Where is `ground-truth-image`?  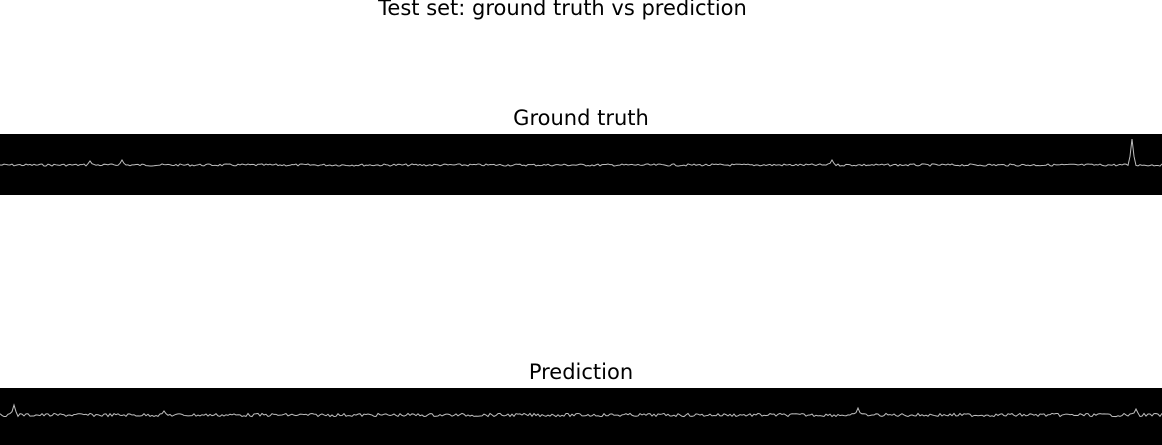 ground-truth-image is located at coordinates (581, 164).